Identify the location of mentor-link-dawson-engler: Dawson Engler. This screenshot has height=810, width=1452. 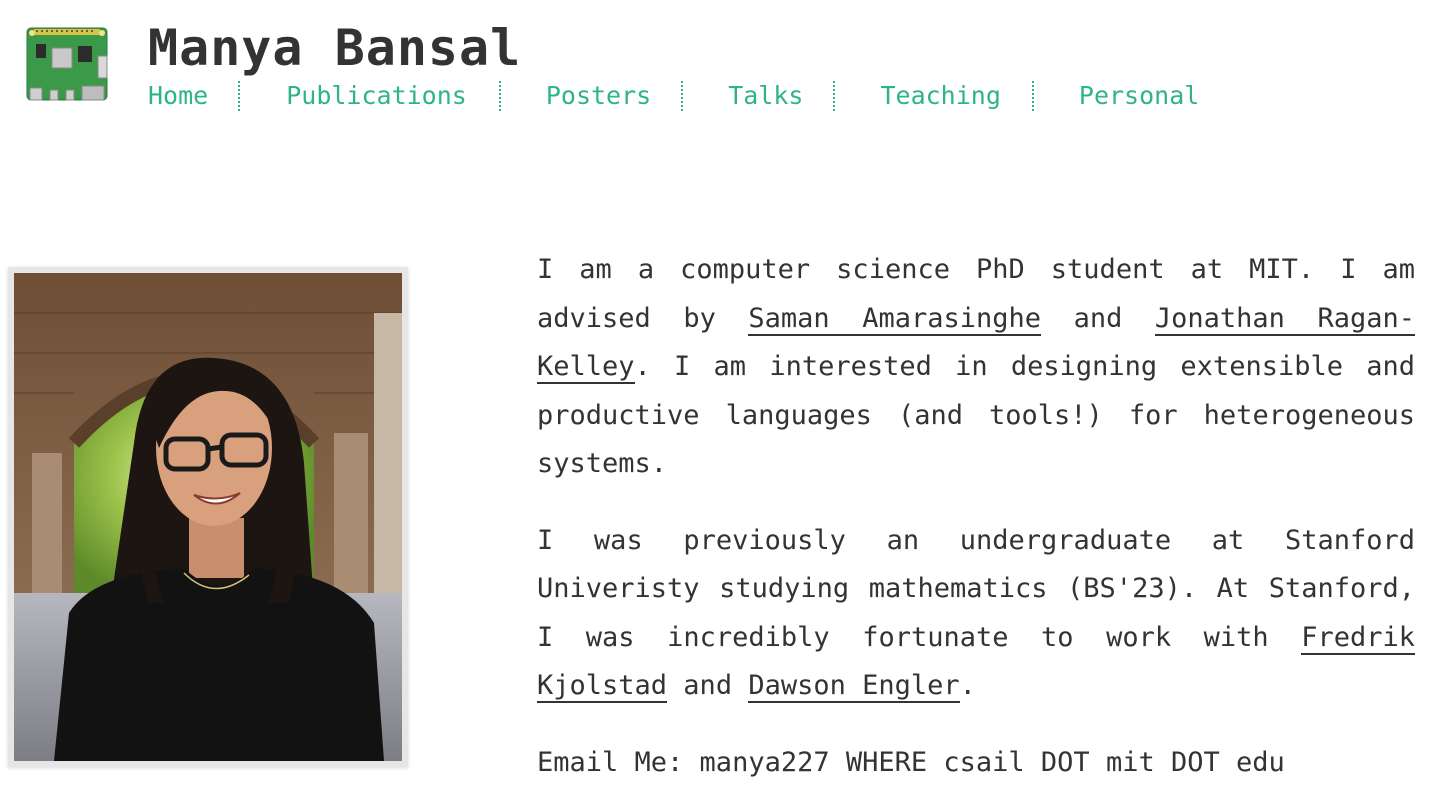
(854, 686).